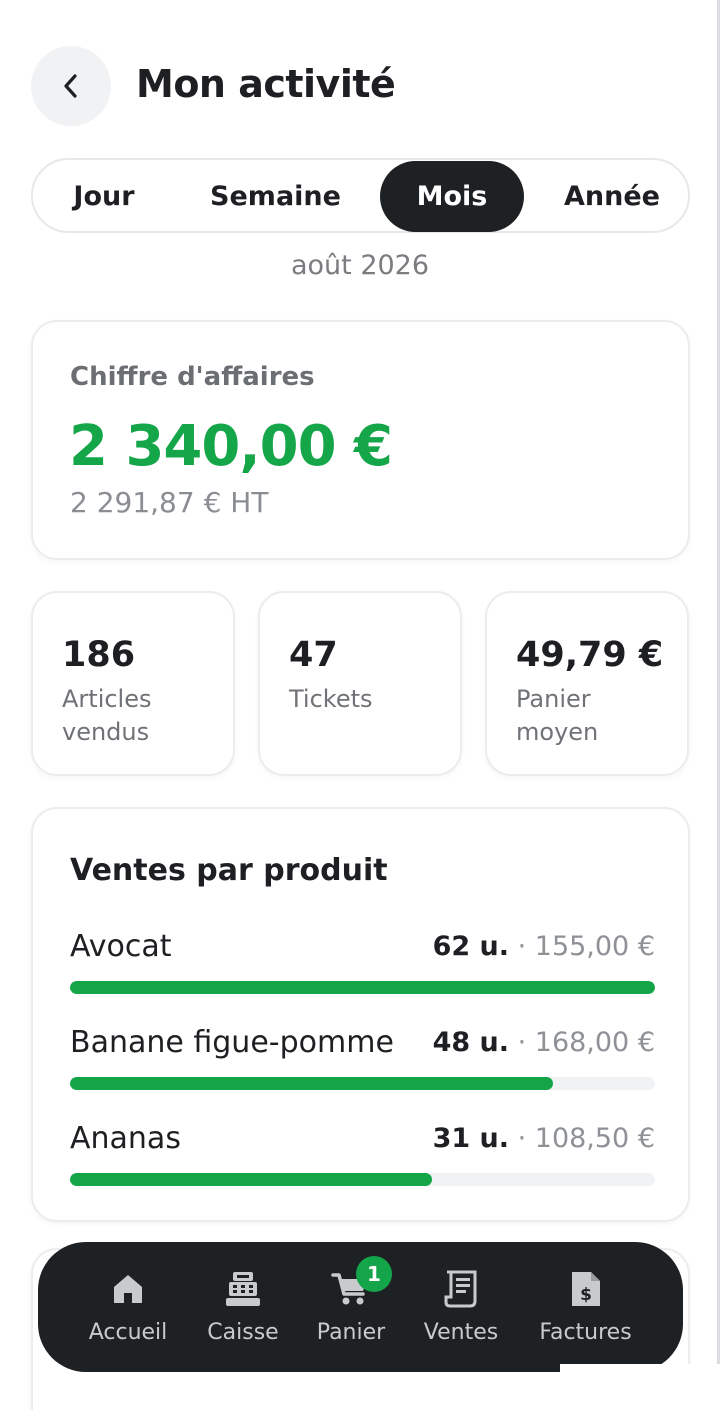 This screenshot has width=720, height=1410. I want to click on product-units: 48 u., so click(471, 1042).